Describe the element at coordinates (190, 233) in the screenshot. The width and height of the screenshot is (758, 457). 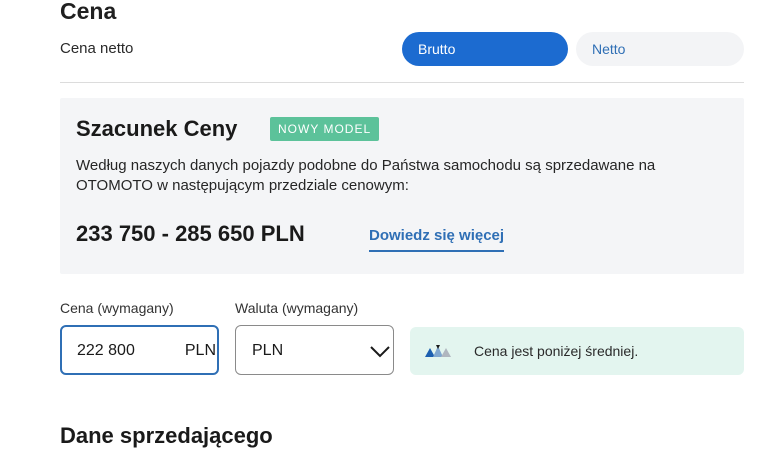
I see `estimate-price-range: 233 750 - 285 650 PLN` at that location.